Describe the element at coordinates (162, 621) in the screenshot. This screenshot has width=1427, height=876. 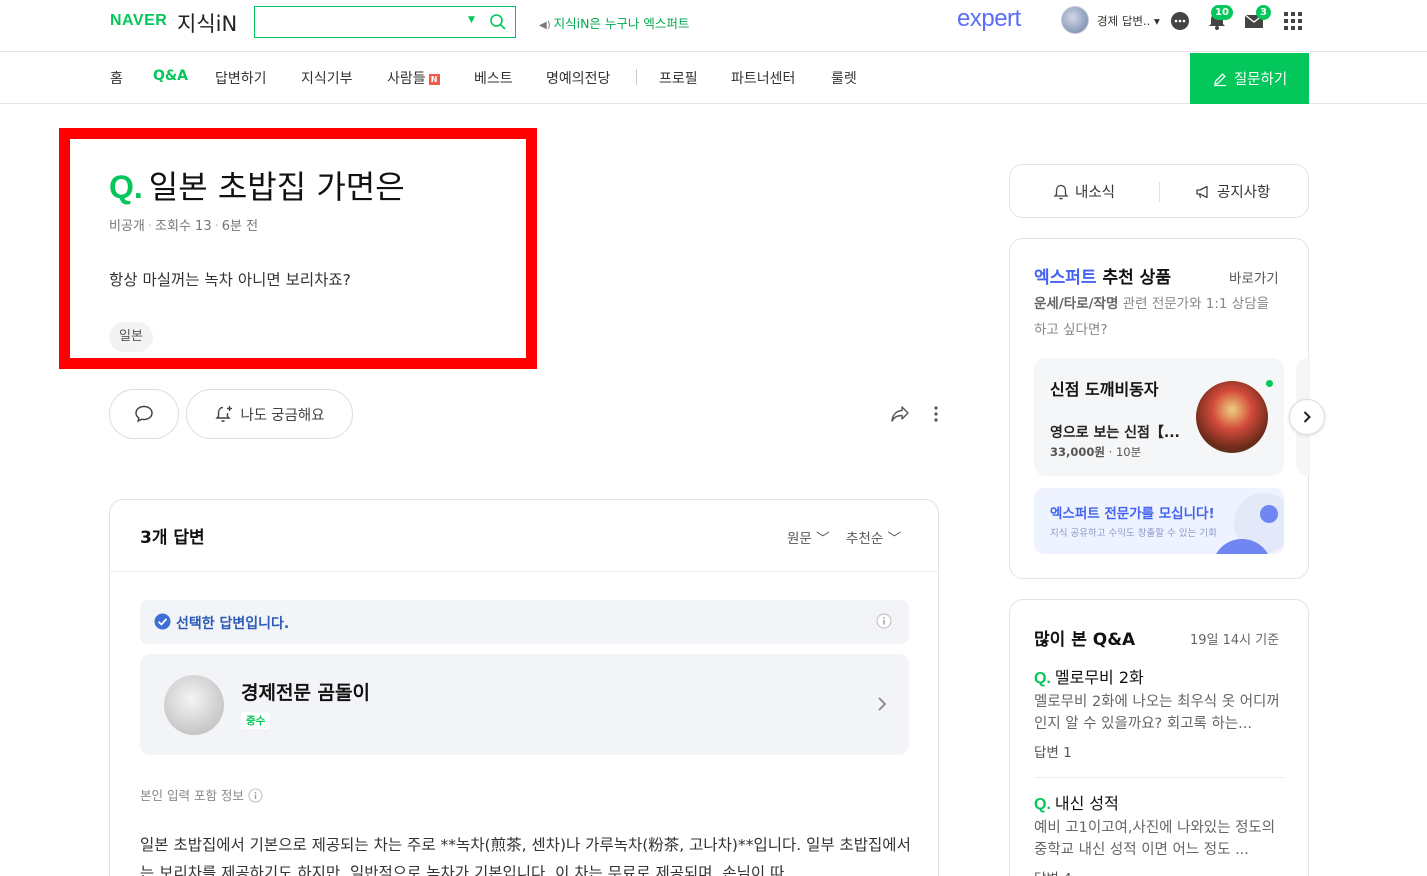
I see `check-circle-icon` at that location.